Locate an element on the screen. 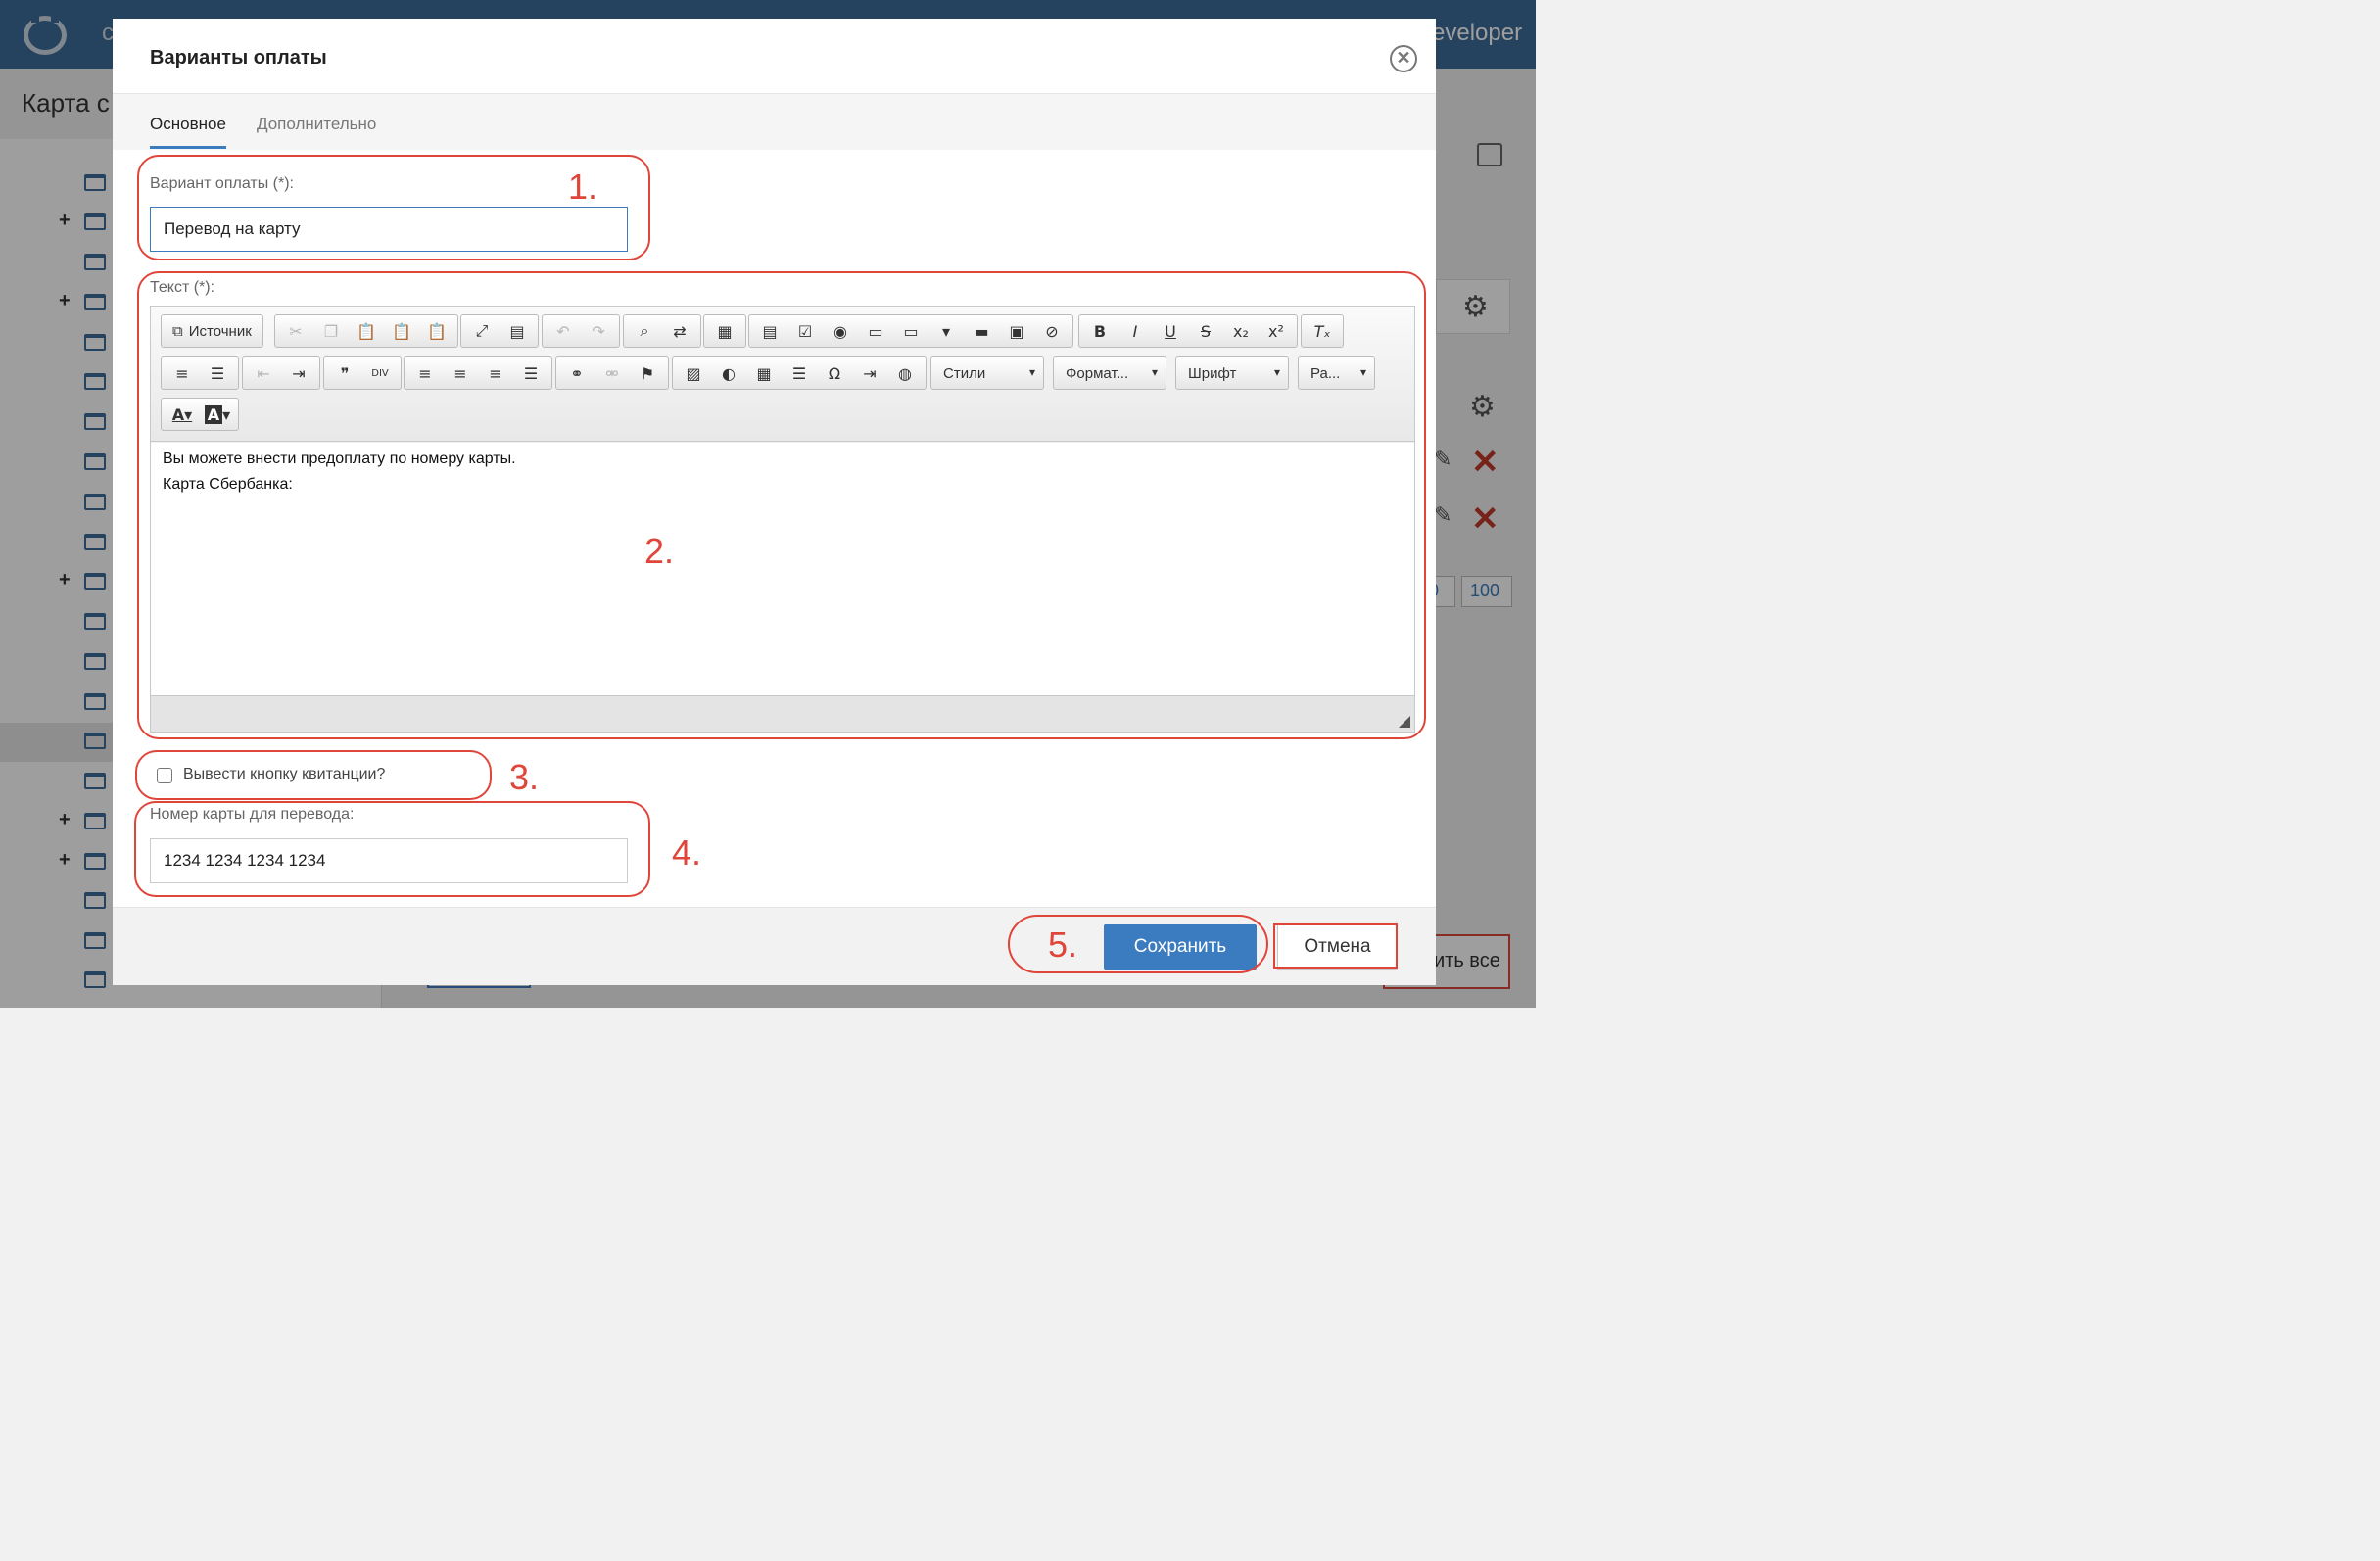 The width and height of the screenshot is (2380, 1561). dialog-header: Варианты оплаты ✕ is located at coordinates (774, 56).